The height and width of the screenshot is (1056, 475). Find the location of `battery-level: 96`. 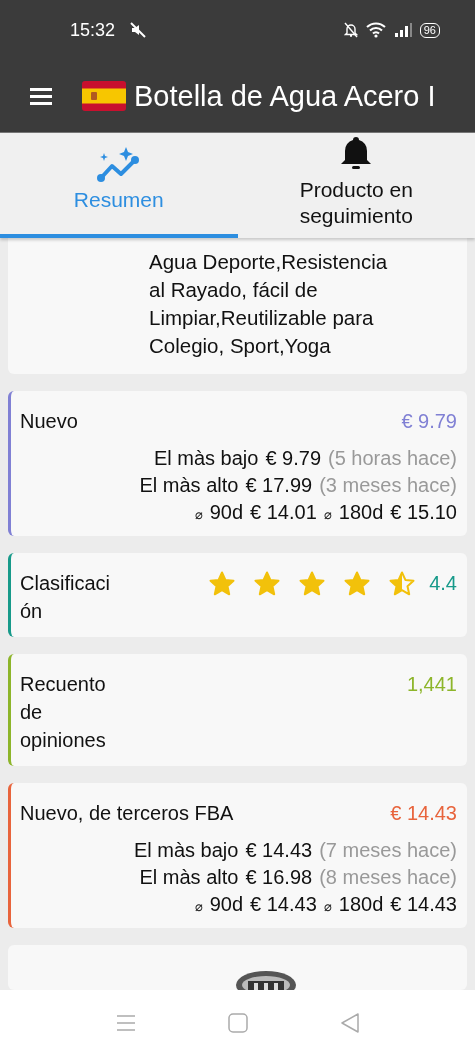

battery-level: 96 is located at coordinates (429, 30).